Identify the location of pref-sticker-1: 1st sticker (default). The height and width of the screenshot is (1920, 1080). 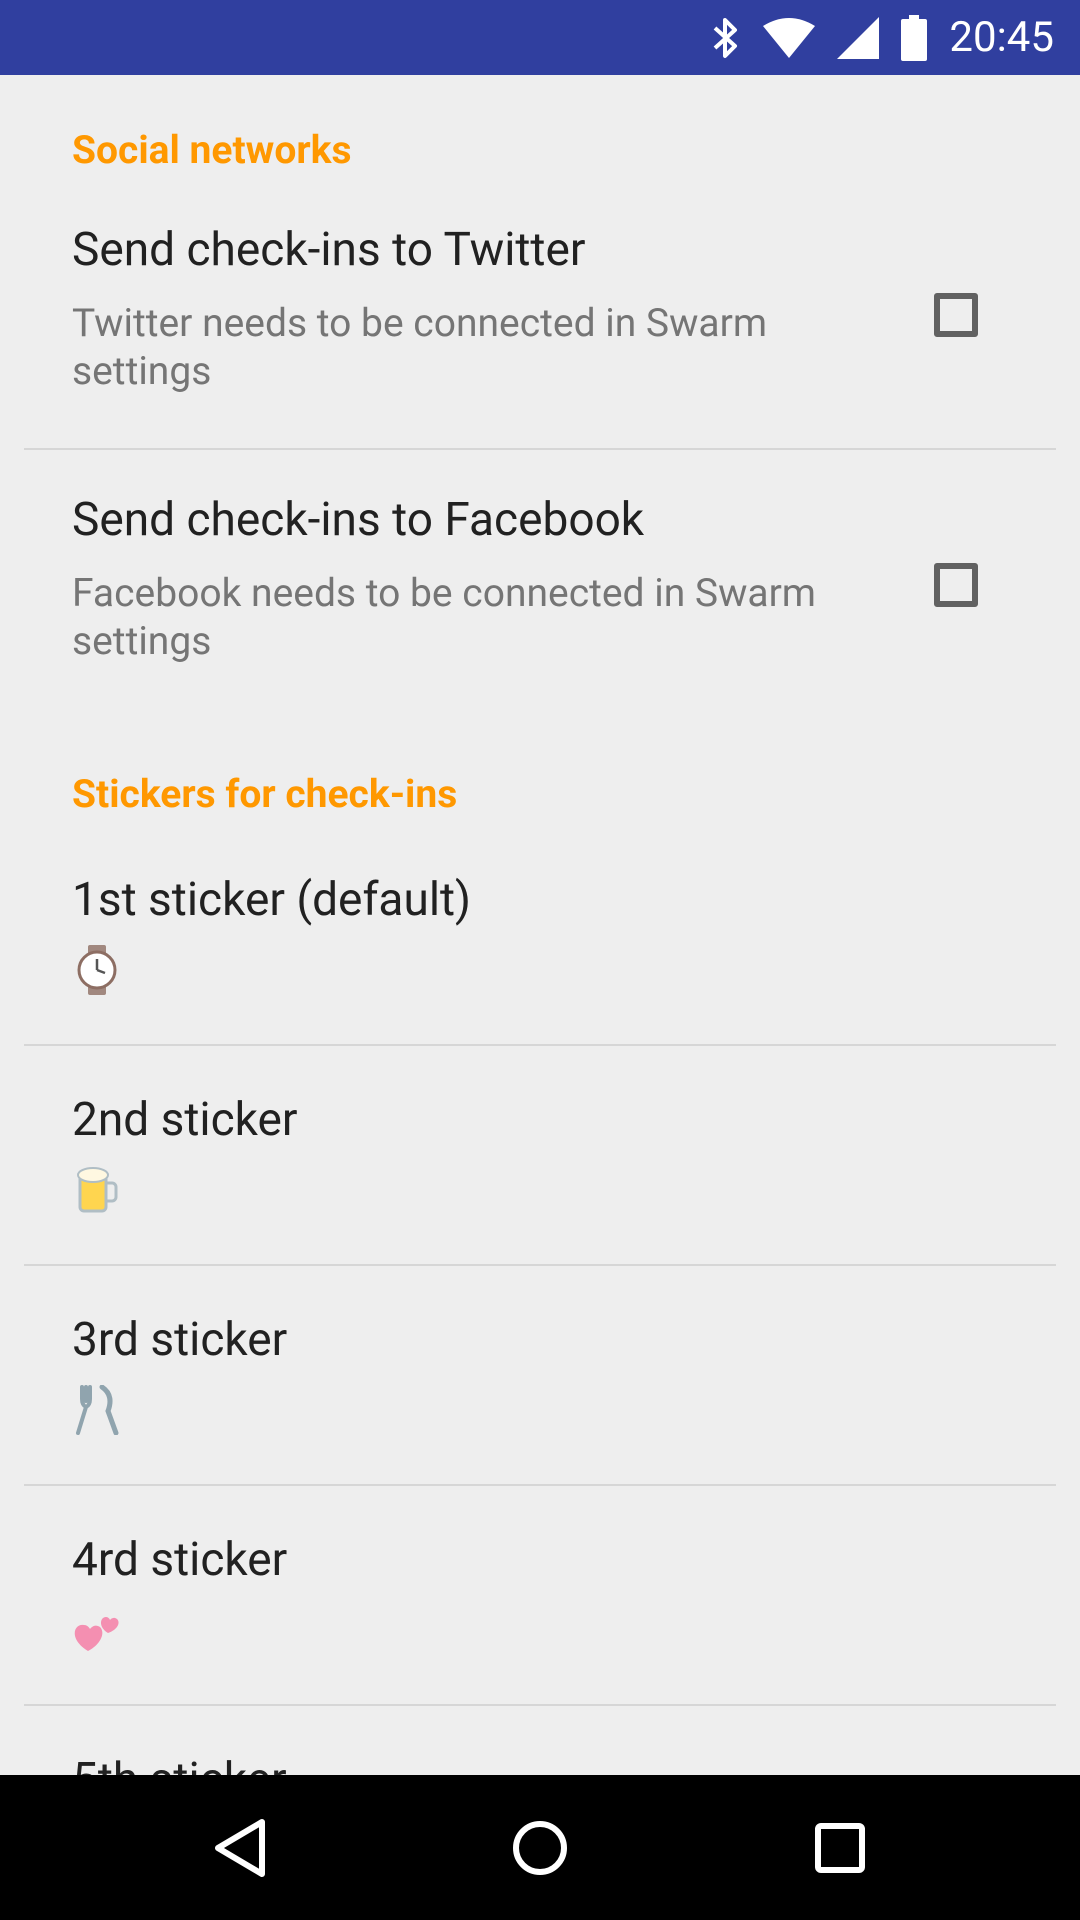
(540, 985).